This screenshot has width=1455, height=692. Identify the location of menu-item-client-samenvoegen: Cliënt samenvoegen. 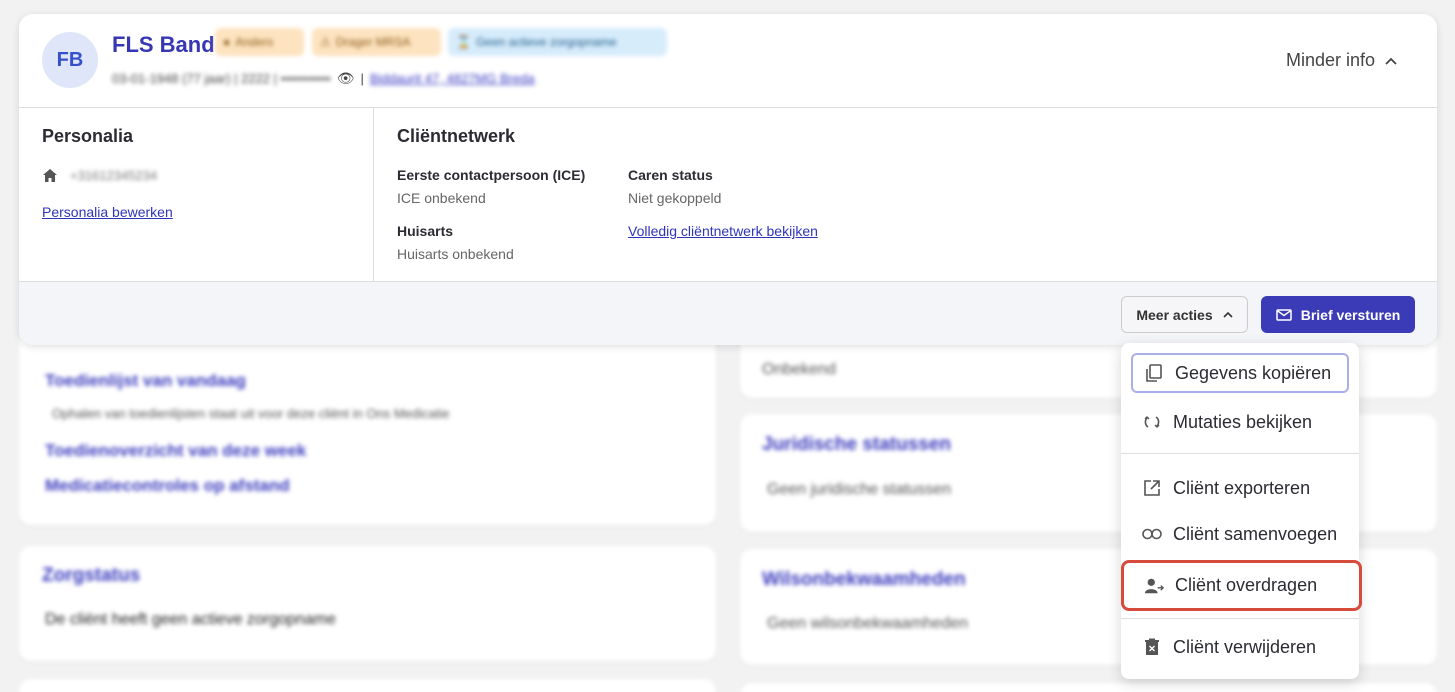
(1240, 534).